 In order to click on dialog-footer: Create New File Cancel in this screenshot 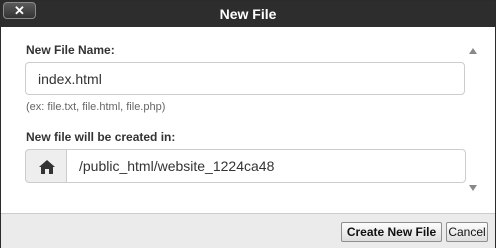, I will do `click(248, 230)`.